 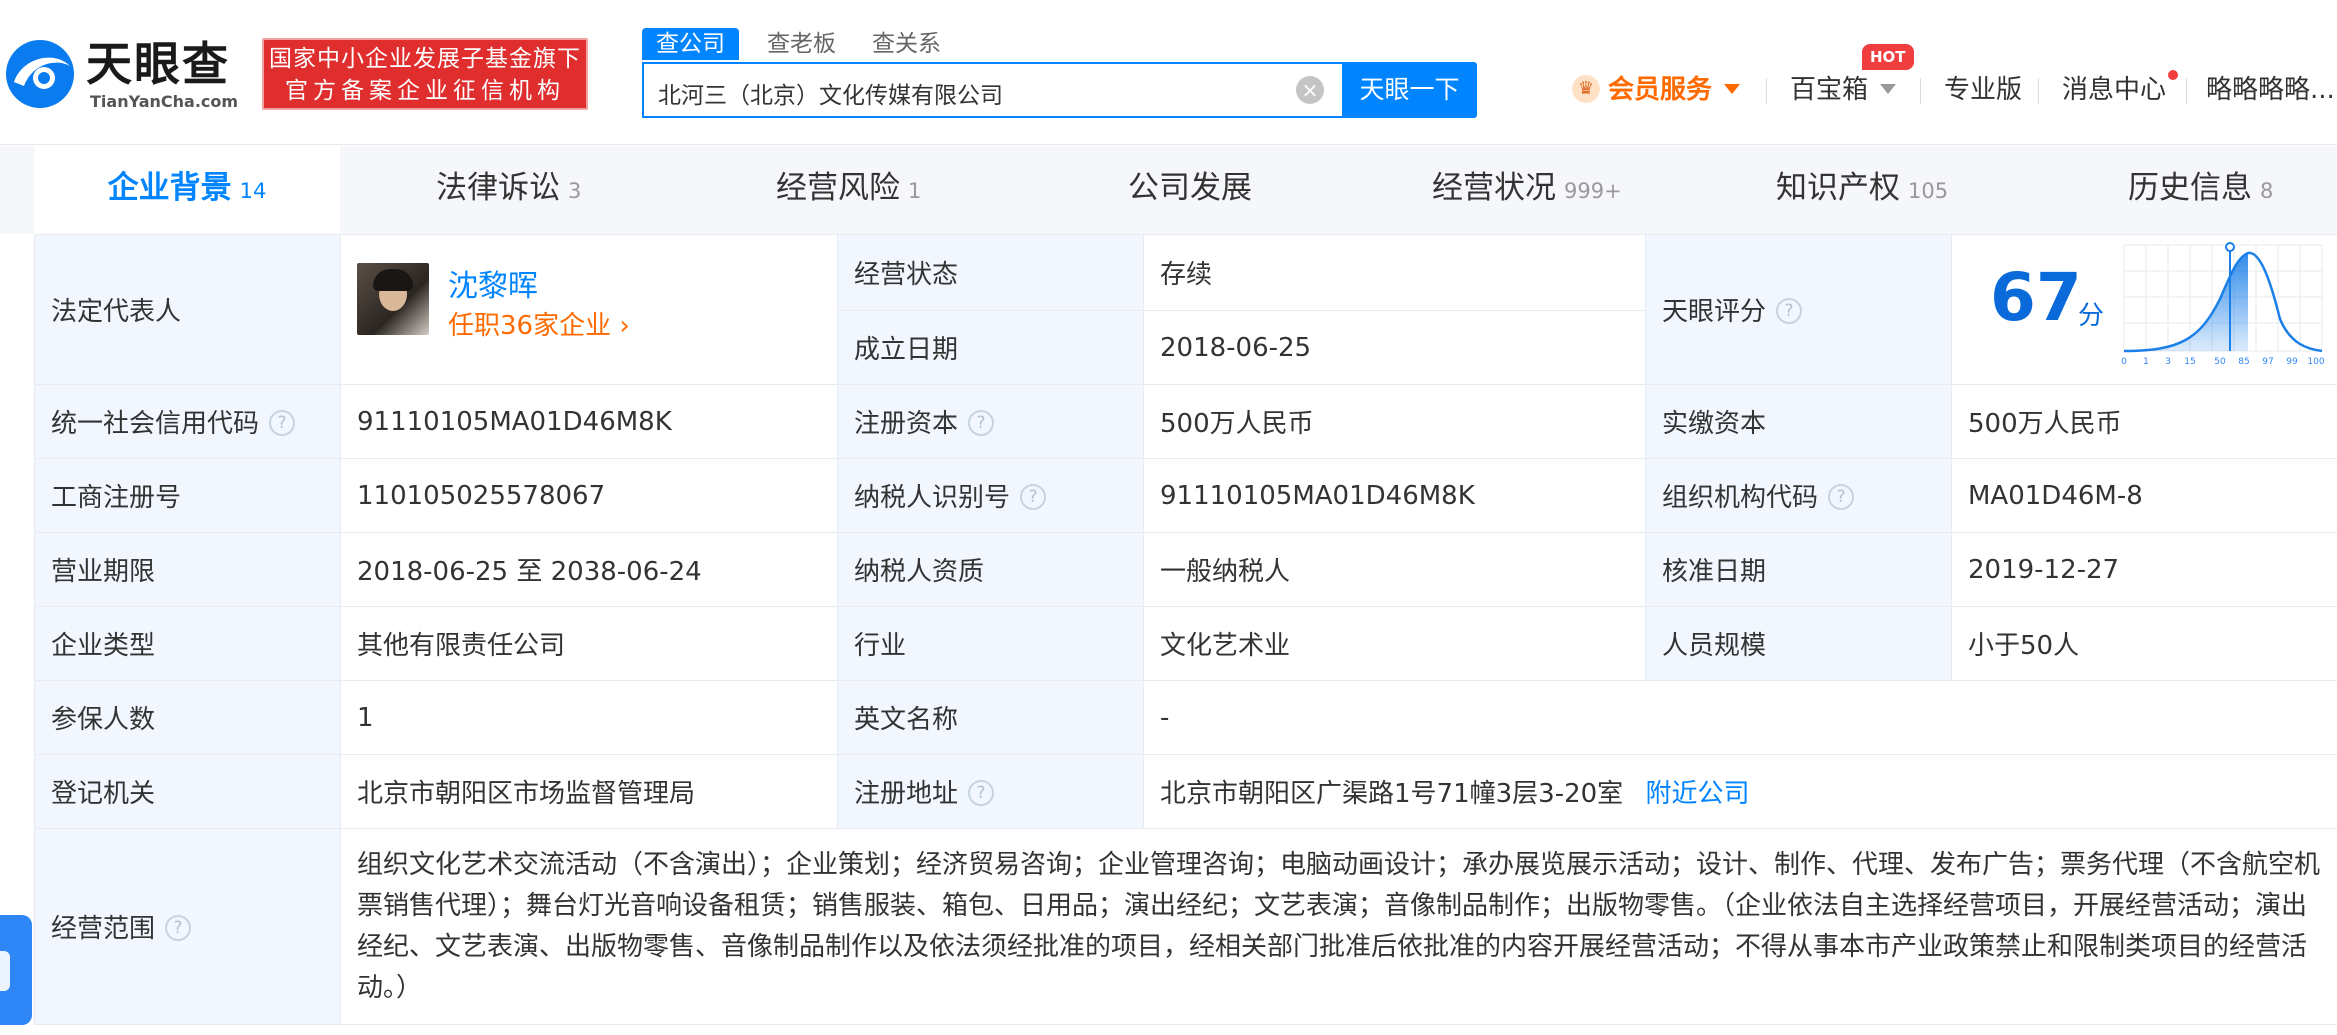 What do you see at coordinates (2190, 188) in the screenshot?
I see `tab-label: 历史信息` at bounding box center [2190, 188].